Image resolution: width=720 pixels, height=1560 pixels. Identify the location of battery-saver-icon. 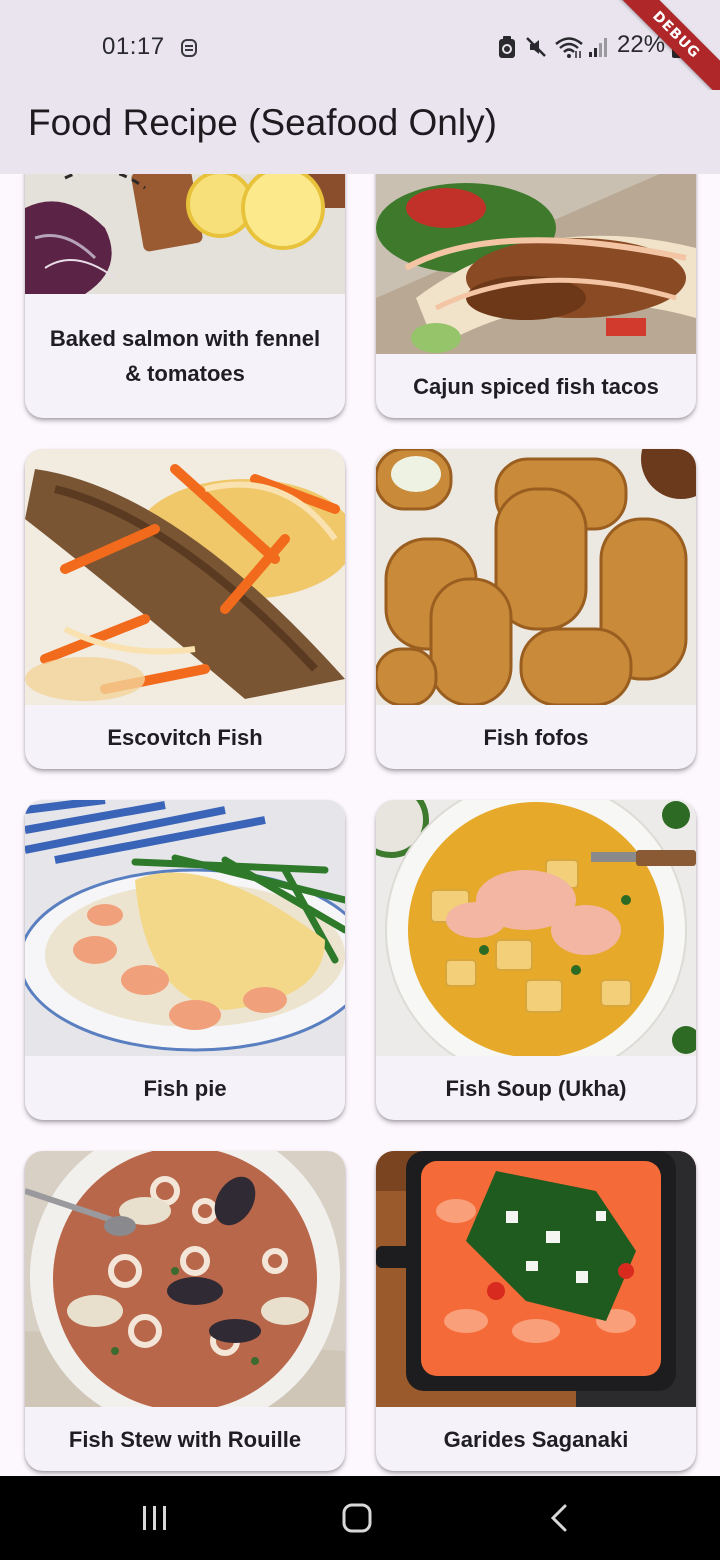
(507, 47).